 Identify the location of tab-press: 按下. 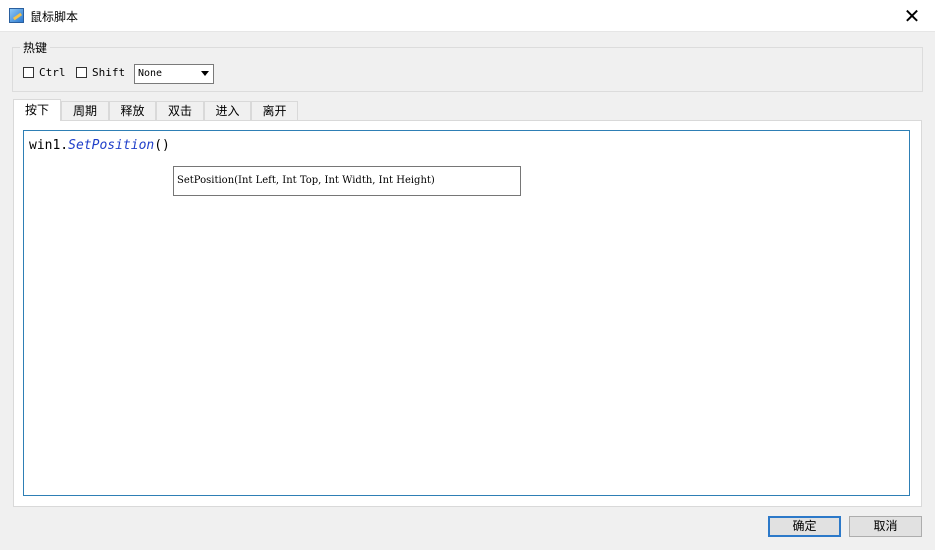
(37, 110).